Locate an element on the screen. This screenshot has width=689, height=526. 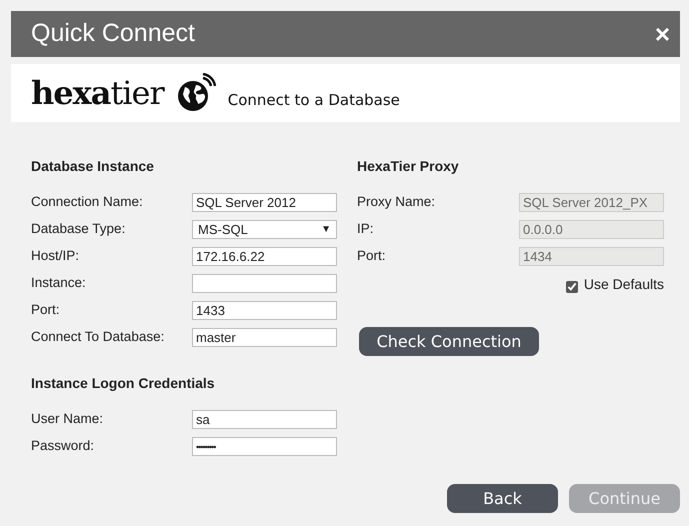
input-field: master is located at coordinates (264, 337).